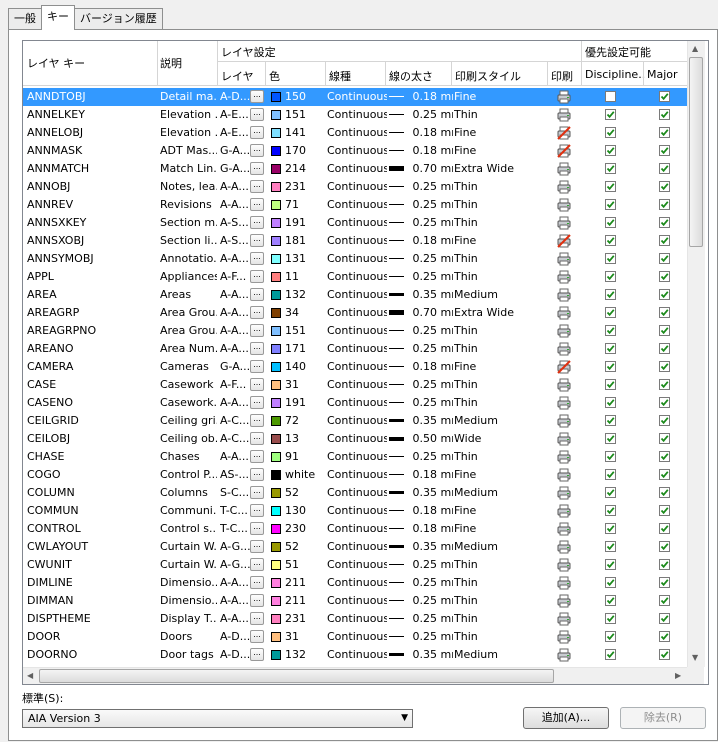  I want to click on color-cell: 132, so click(305, 655).